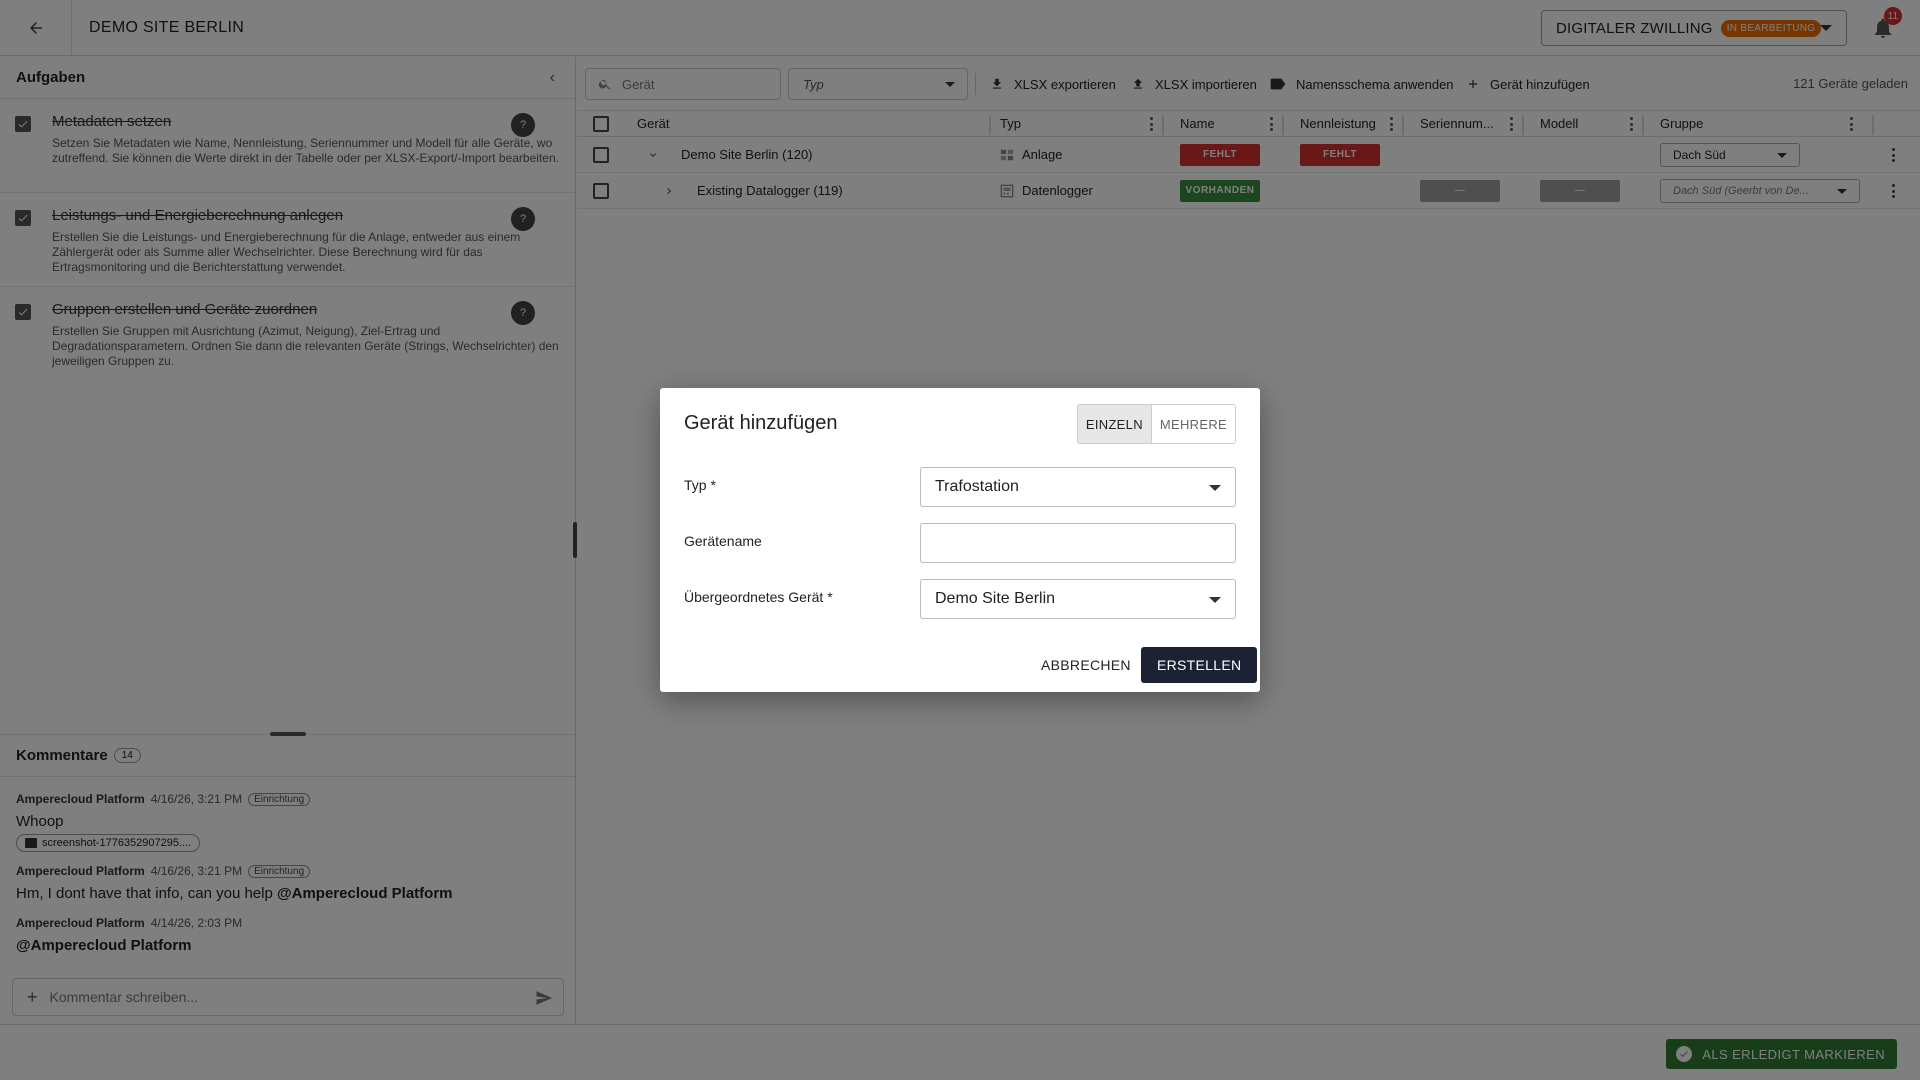  I want to click on type-select: Trafostation, so click(1078, 487).